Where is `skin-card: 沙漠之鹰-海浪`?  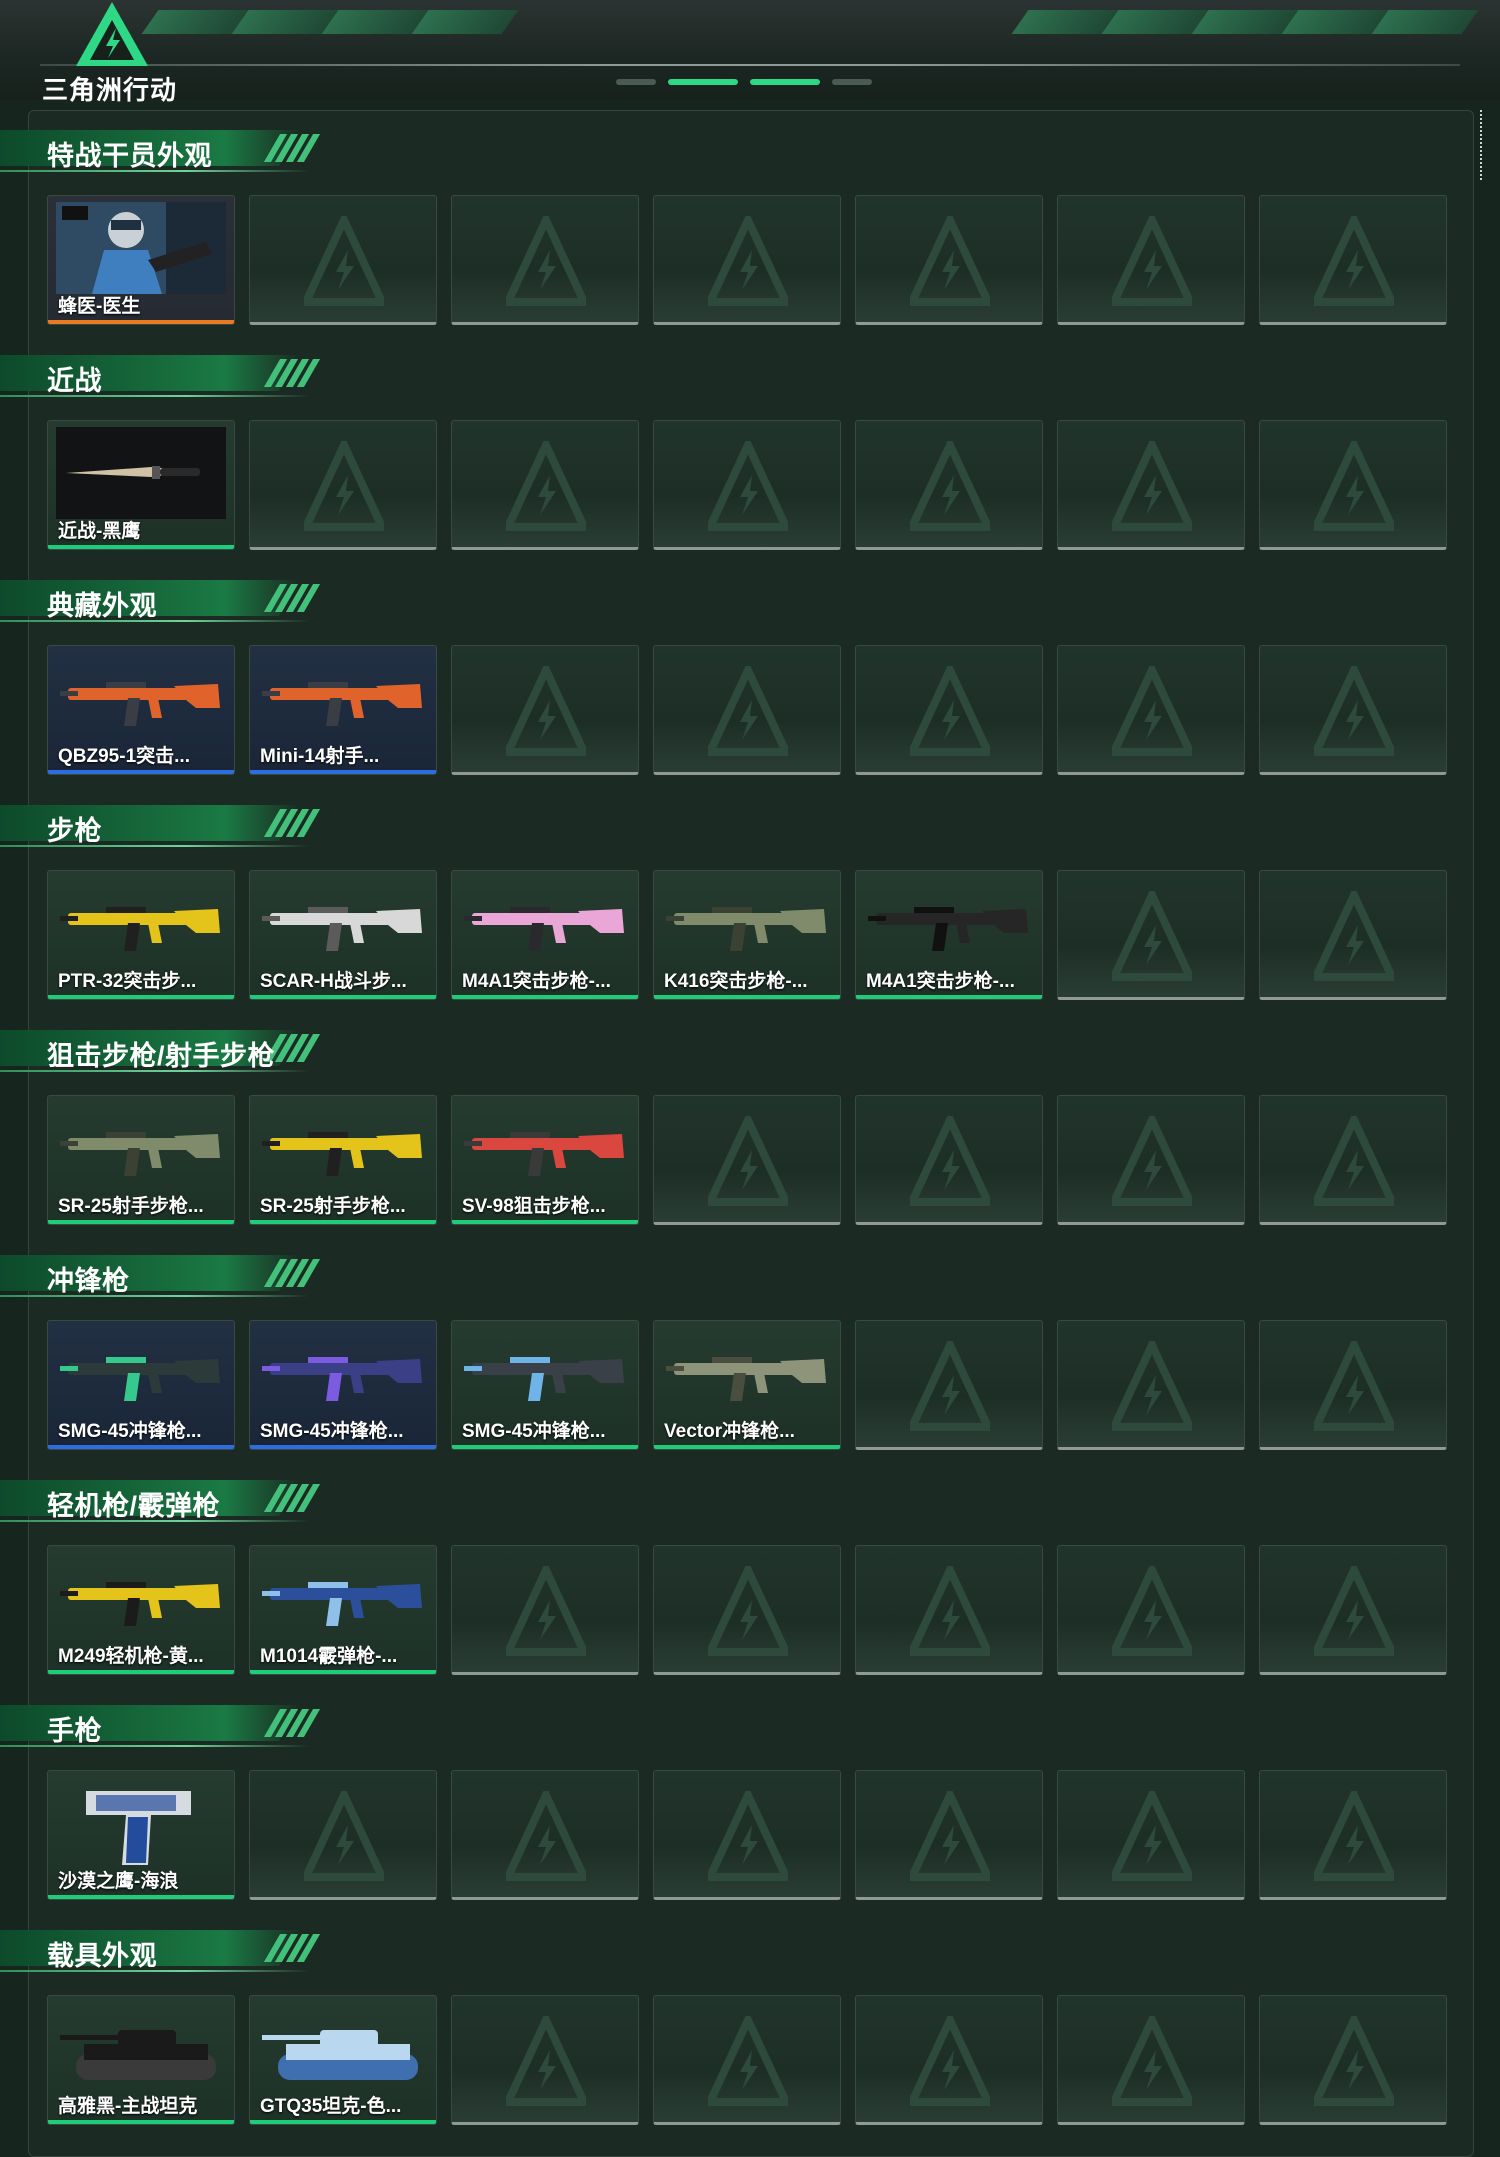 skin-card: 沙漠之鹰-海浪 is located at coordinates (141, 1835).